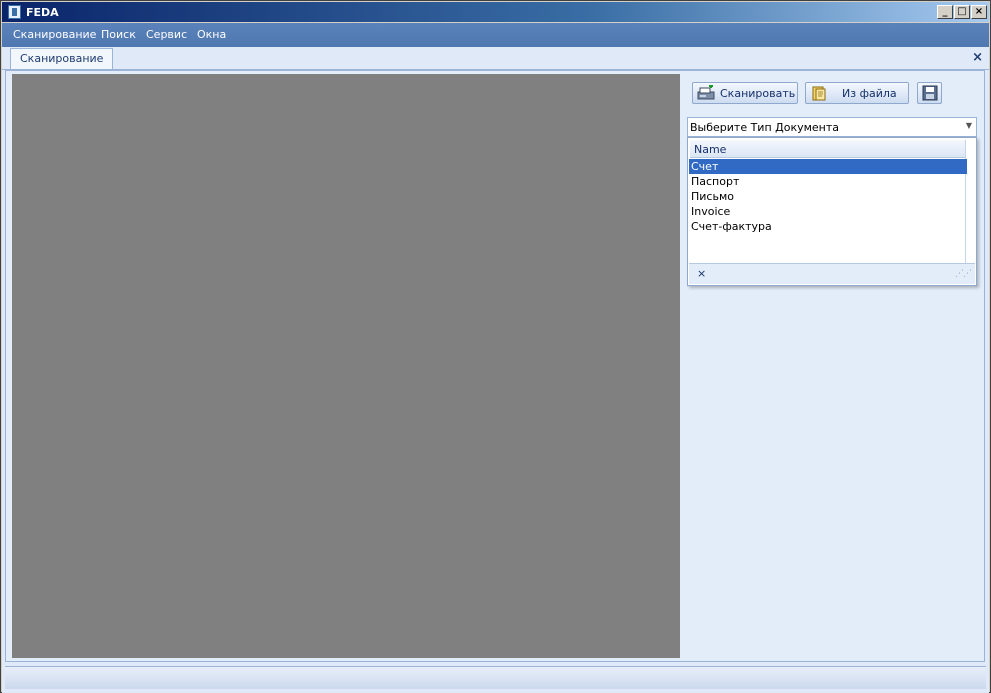 This screenshot has width=991, height=693. I want to click on scan-button: Сканировать, so click(745, 93).